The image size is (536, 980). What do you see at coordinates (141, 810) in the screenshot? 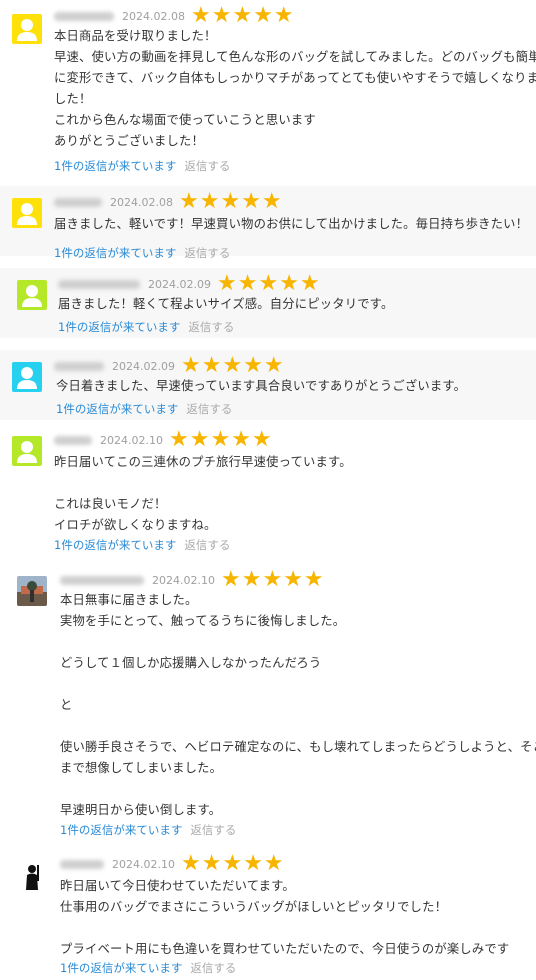
I see `review-line: 早速明日から使い倒します。` at bounding box center [141, 810].